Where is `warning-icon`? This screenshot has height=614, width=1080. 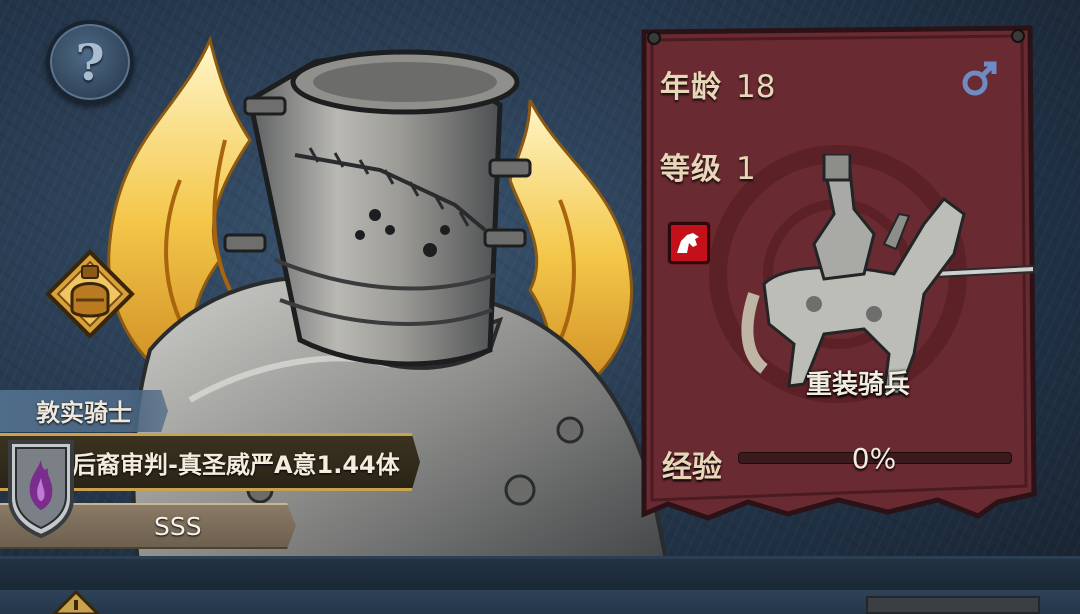 warning-icon is located at coordinates (76, 602).